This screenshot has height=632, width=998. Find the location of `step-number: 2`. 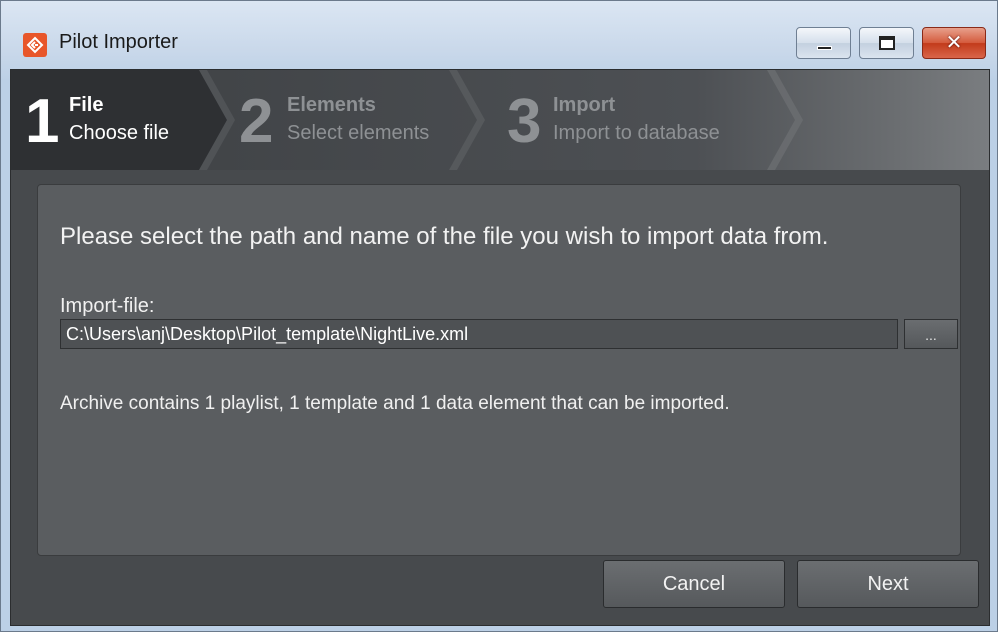

step-number: 2 is located at coordinates (256, 121).